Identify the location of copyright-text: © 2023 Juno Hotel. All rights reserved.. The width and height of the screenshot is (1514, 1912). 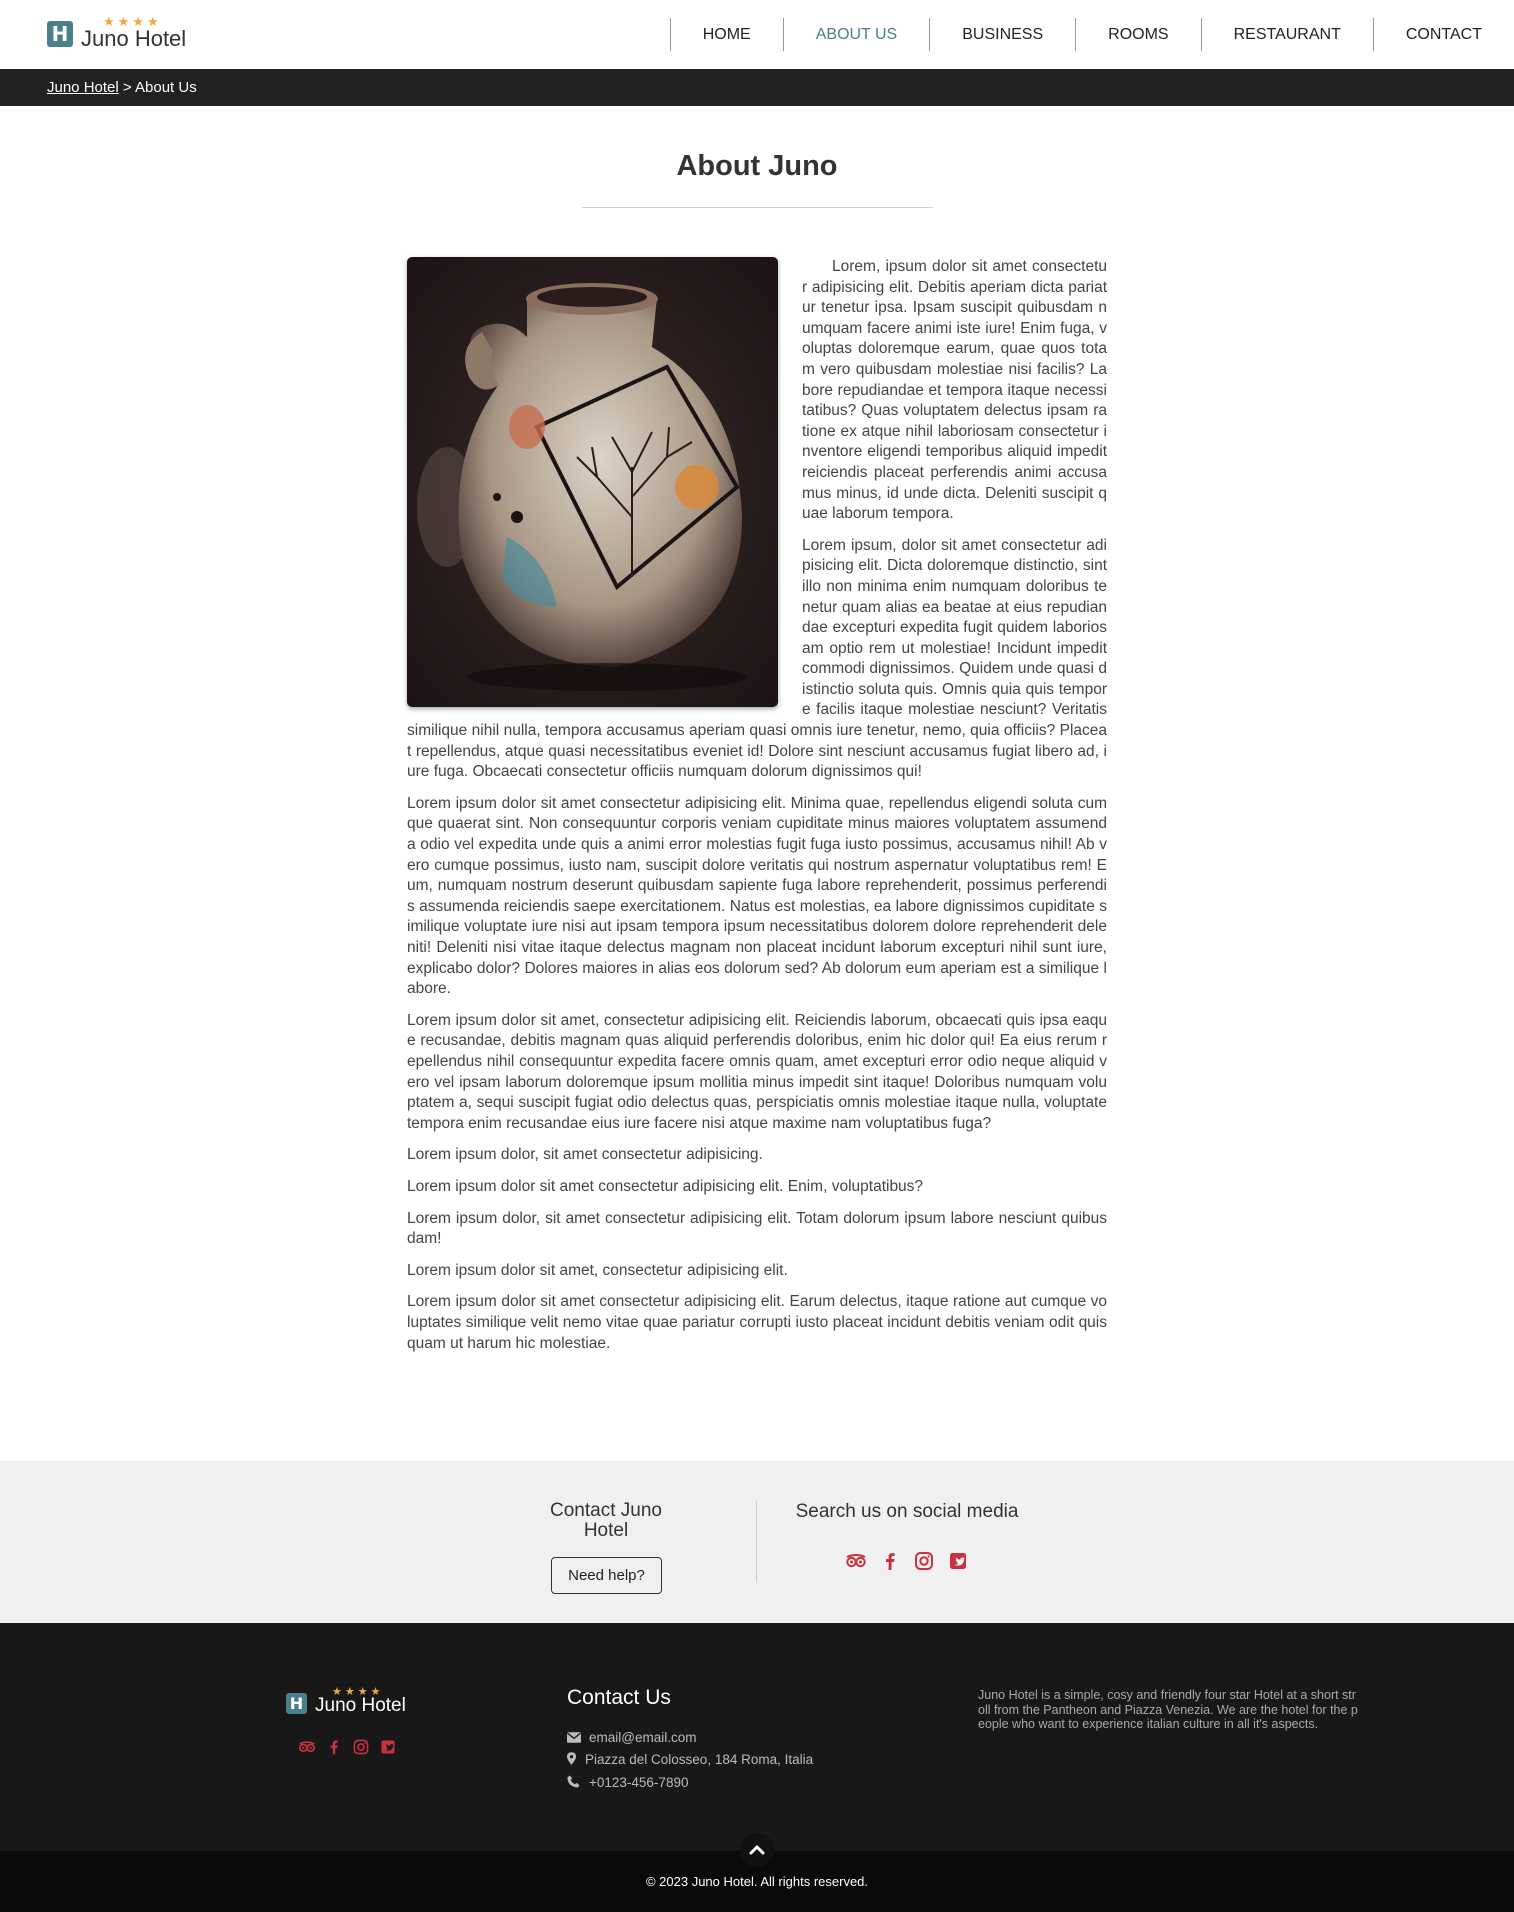
(757, 1881).